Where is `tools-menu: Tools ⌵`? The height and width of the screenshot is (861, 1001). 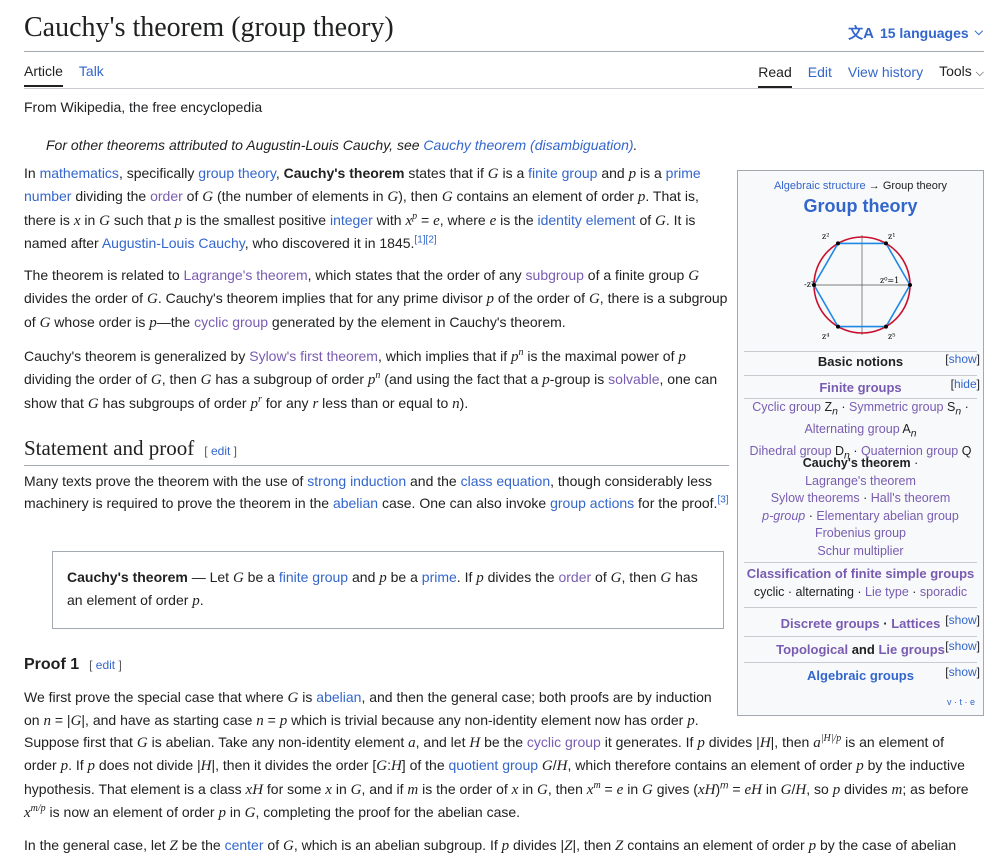 tools-menu: Tools ⌵ is located at coordinates (961, 75).